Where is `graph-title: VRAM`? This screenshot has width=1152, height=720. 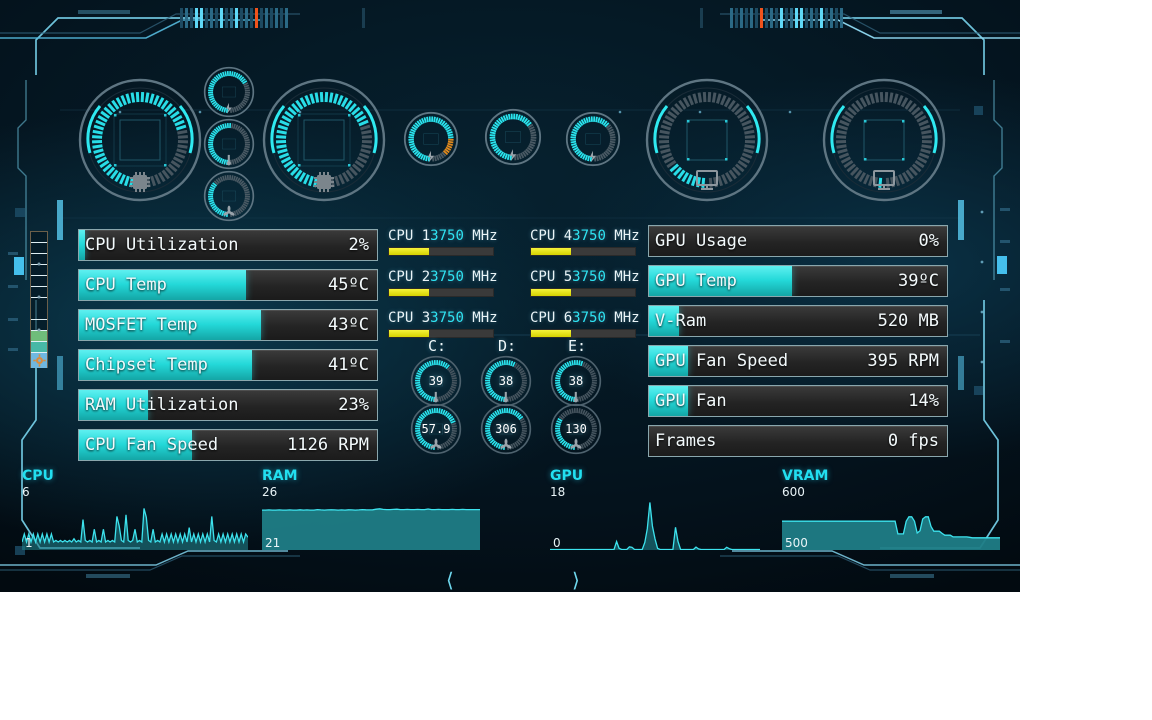 graph-title: VRAM is located at coordinates (805, 476).